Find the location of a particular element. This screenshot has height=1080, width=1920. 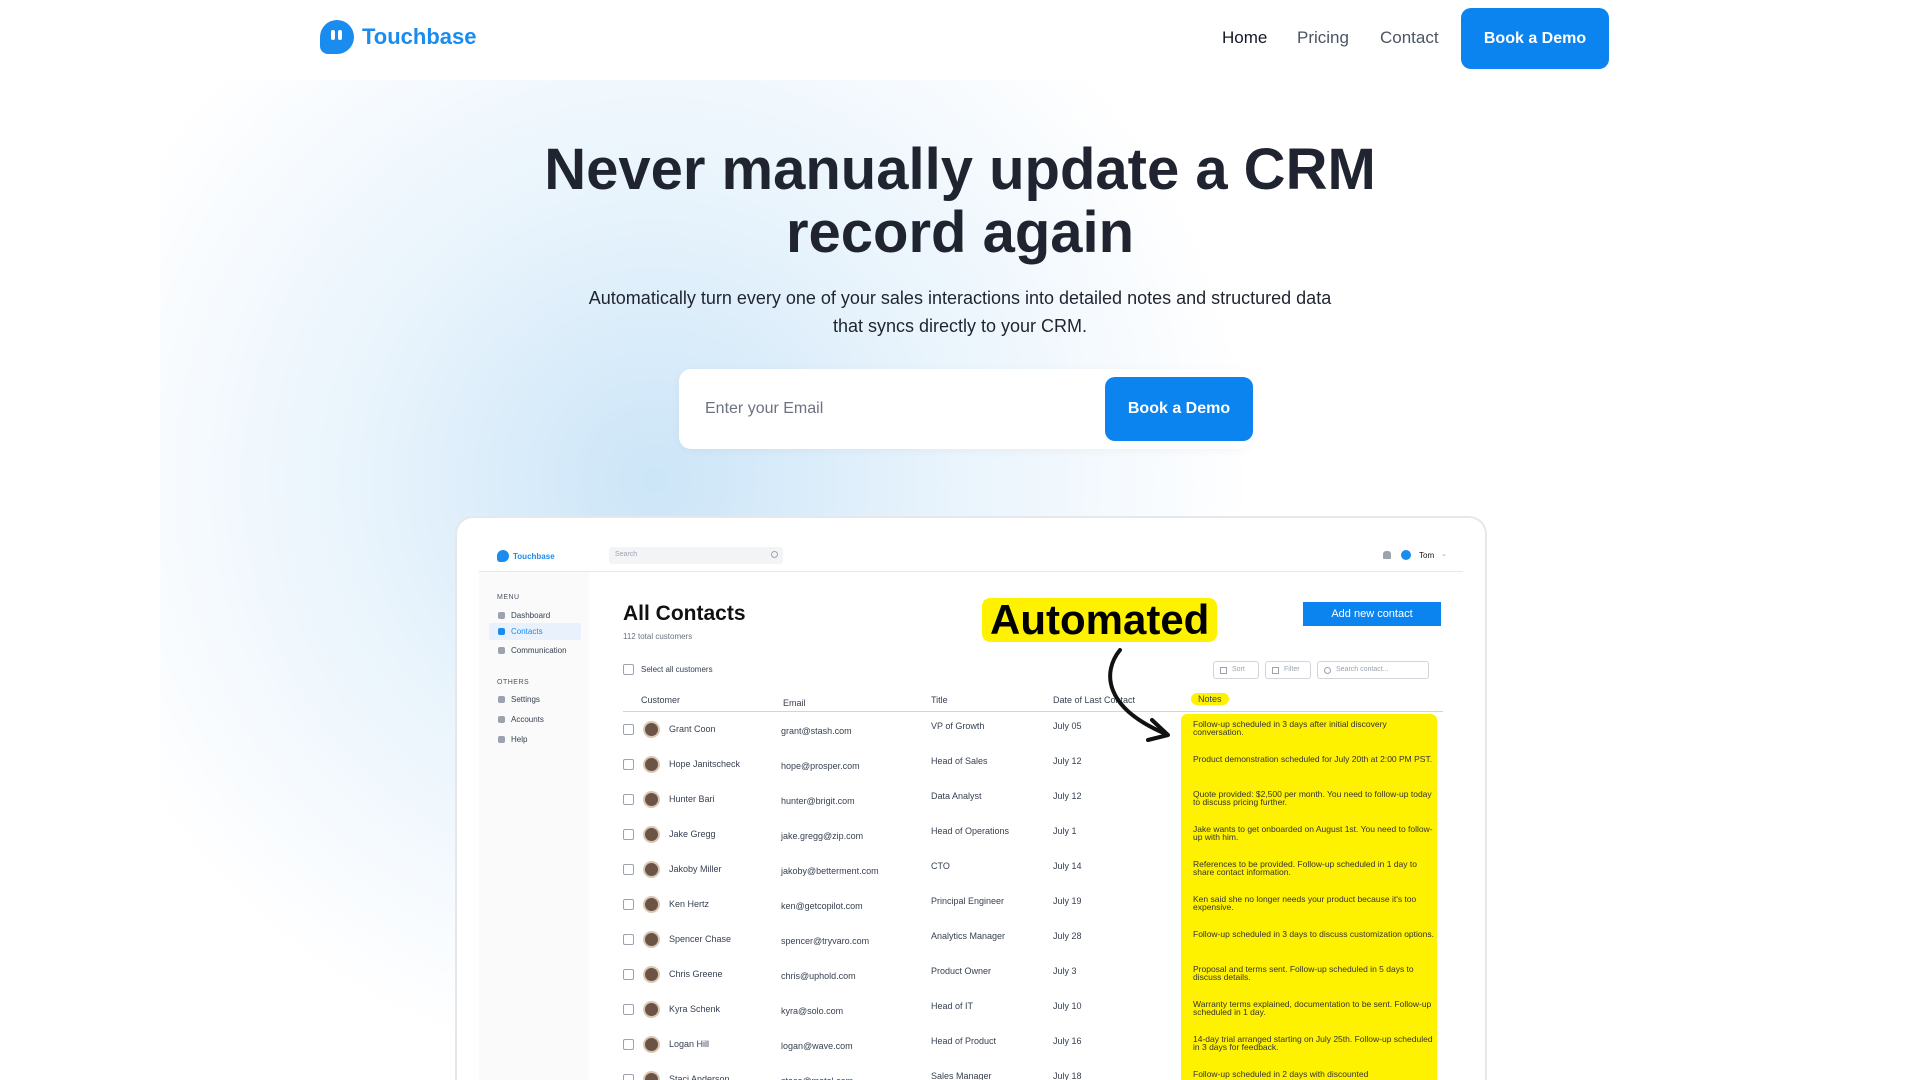

column-notes: Notes is located at coordinates (1210, 699).